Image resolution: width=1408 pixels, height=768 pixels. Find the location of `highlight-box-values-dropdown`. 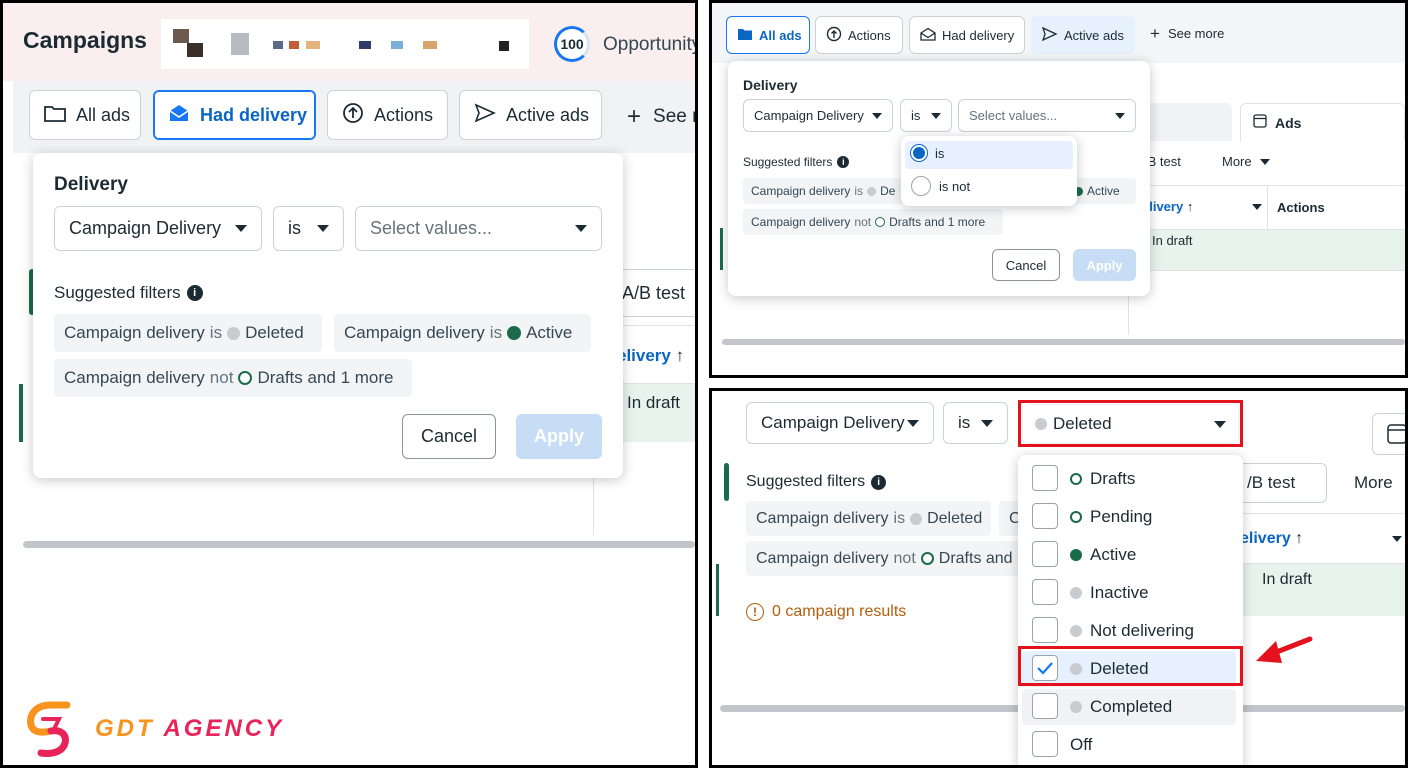

highlight-box-values-dropdown is located at coordinates (1130, 423).